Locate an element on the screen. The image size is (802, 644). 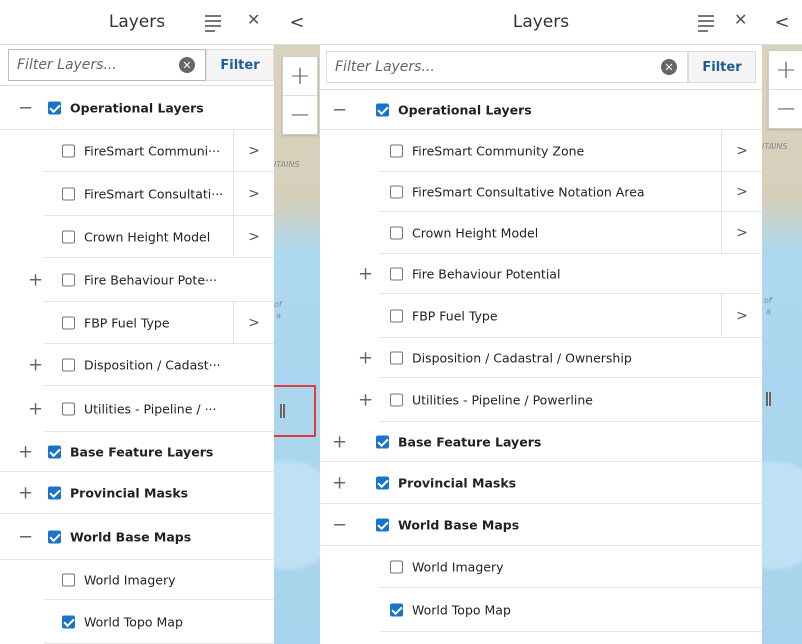
zoom-control: + − is located at coordinates (300, 95).